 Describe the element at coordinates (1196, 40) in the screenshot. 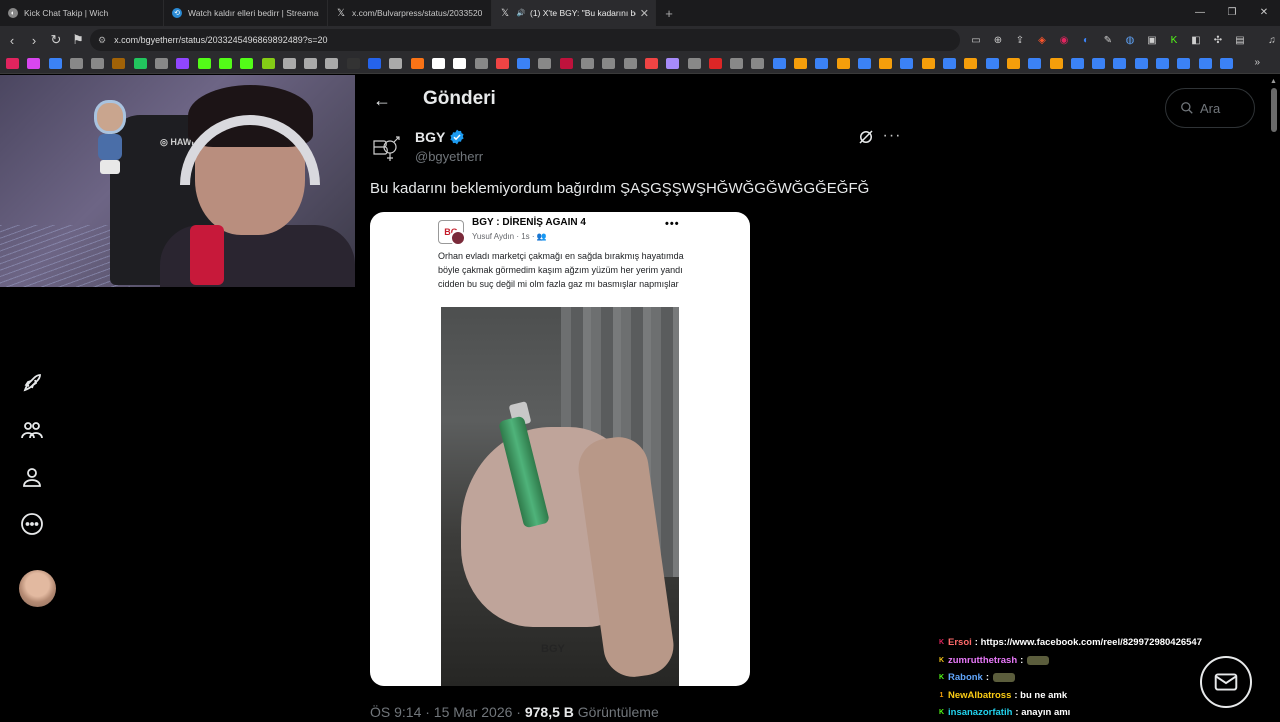

I see `extension-icon: ◧` at that location.